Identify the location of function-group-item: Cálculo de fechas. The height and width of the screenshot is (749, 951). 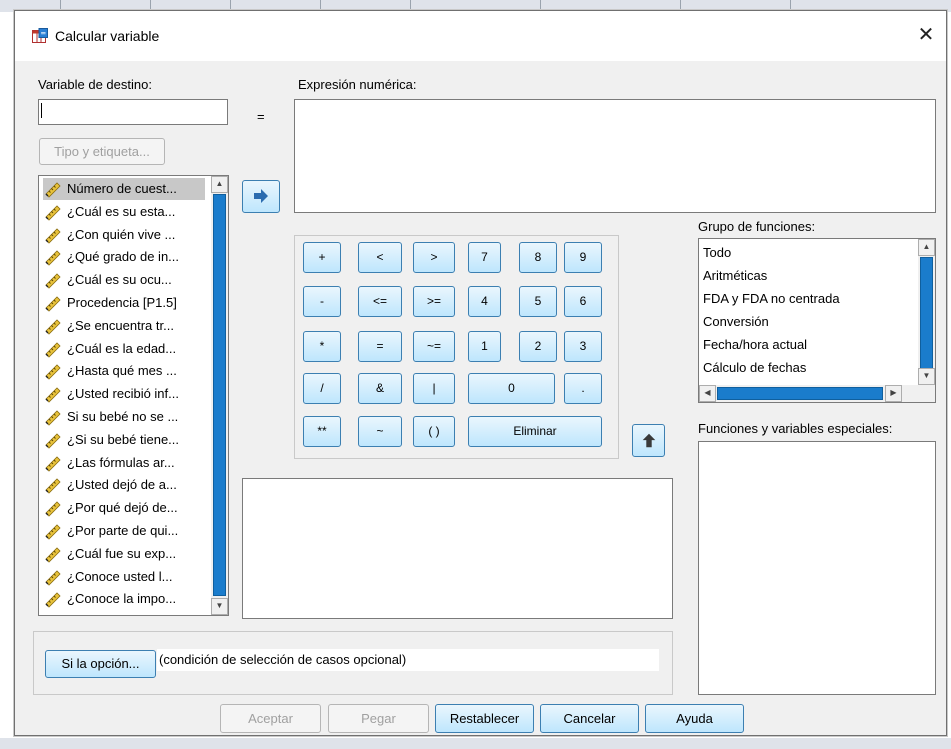
(754, 367).